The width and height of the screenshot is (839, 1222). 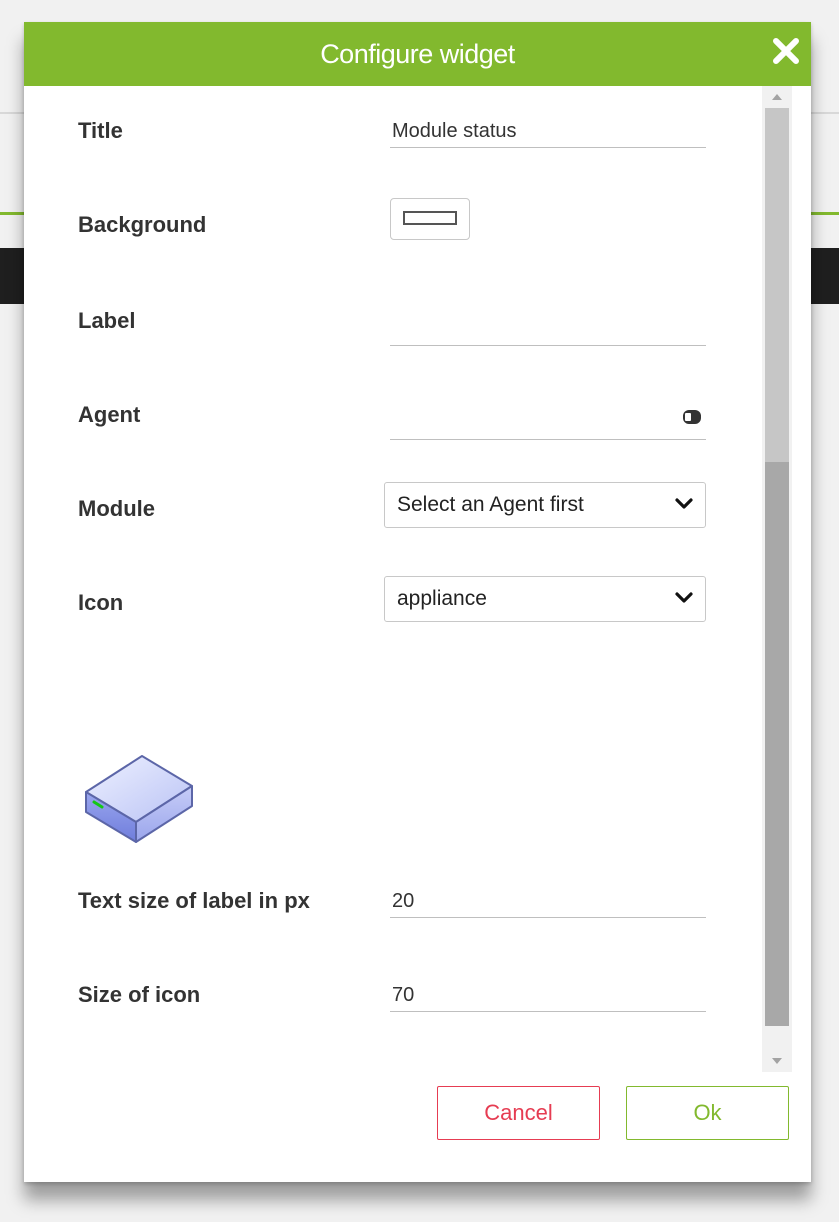 What do you see at coordinates (490, 504) in the screenshot?
I see `module-select-value: Select an Agent first` at bounding box center [490, 504].